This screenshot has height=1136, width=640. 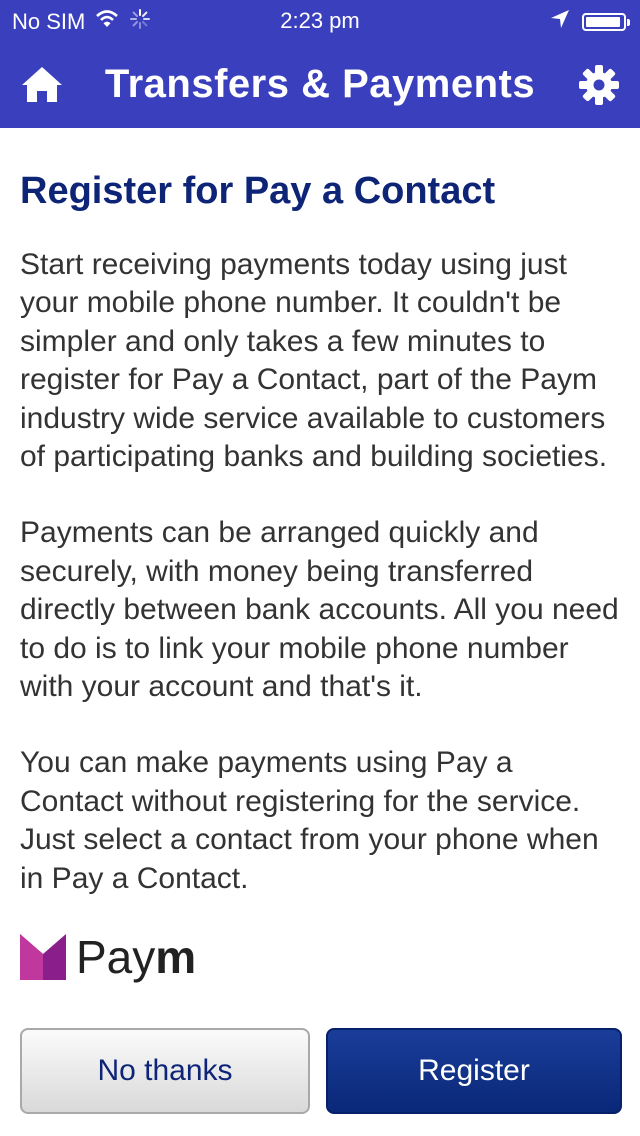 What do you see at coordinates (165, 1071) in the screenshot?
I see `no-thanks-button: No thanks` at bounding box center [165, 1071].